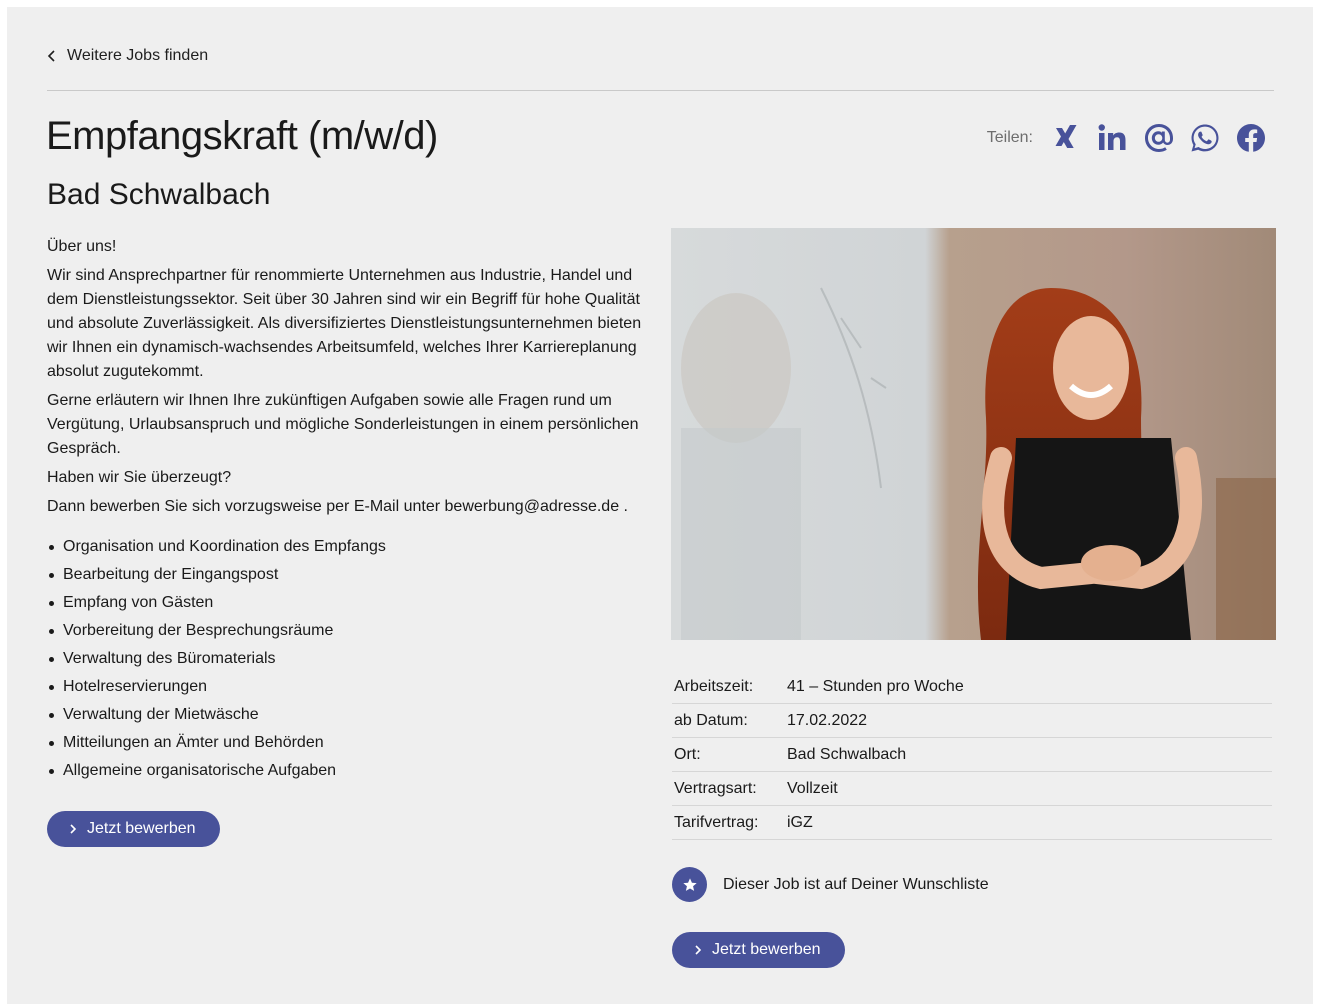  Describe the element at coordinates (352, 715) in the screenshot. I see `list-item: Verwaltung der Mietwäsche` at that location.